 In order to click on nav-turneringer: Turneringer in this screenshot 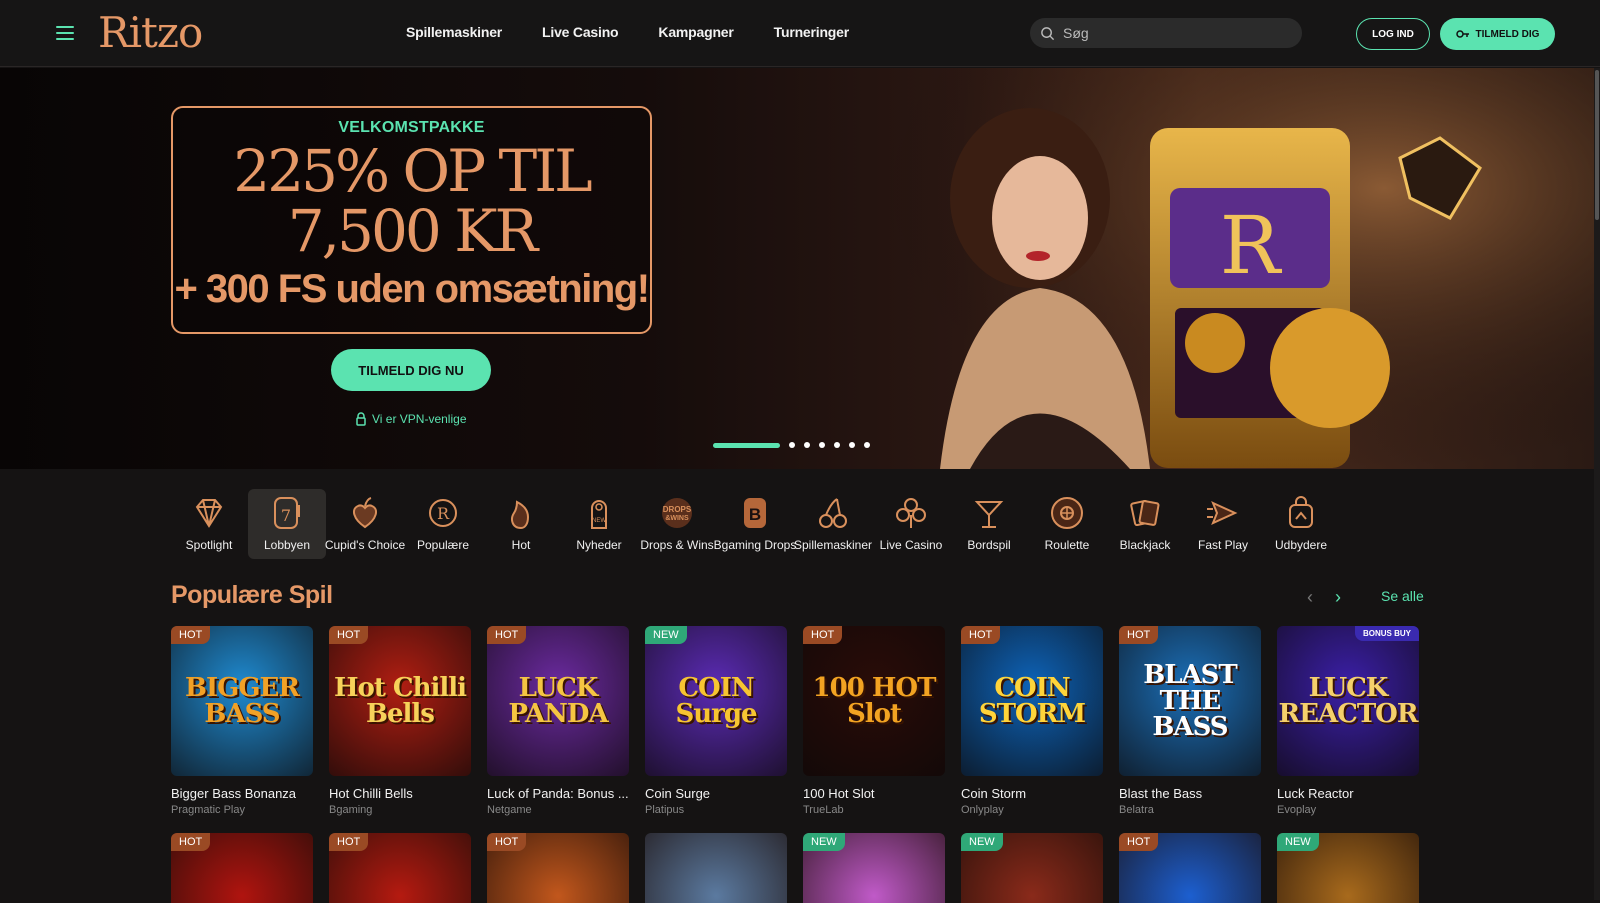, I will do `click(812, 32)`.